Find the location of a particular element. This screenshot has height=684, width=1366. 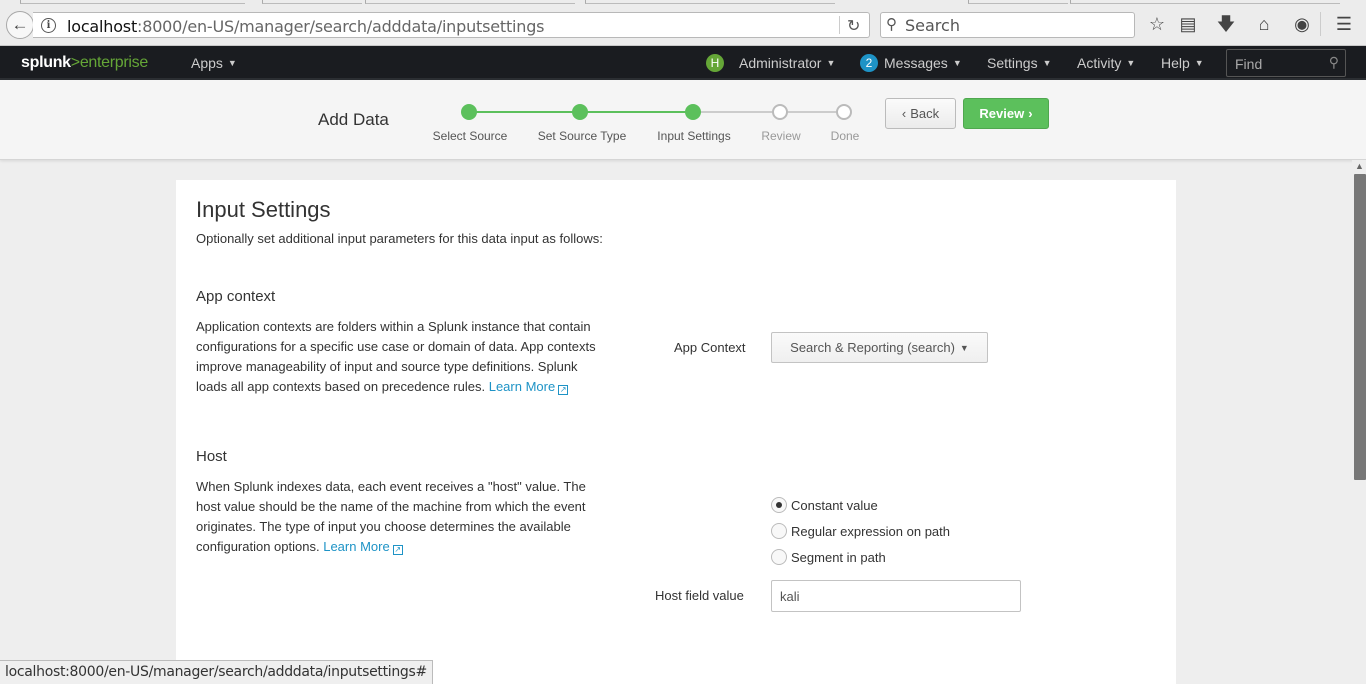

scroll-up-arrow-icon: ▲ is located at coordinates (1359, 166).